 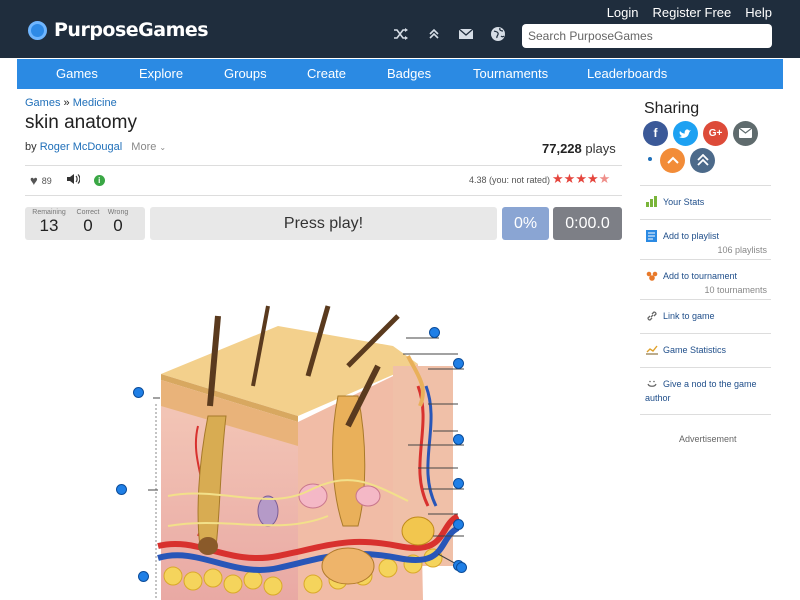 I want to click on globe-icon, so click(x=498, y=35).